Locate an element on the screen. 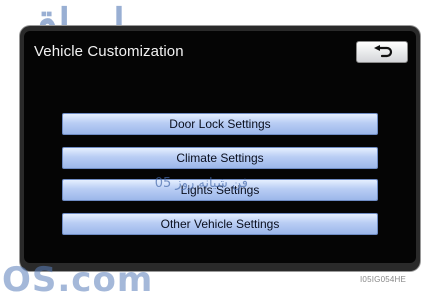 The image size is (431, 300). door-lock-settings-button: Door Lock Settings is located at coordinates (220, 124).